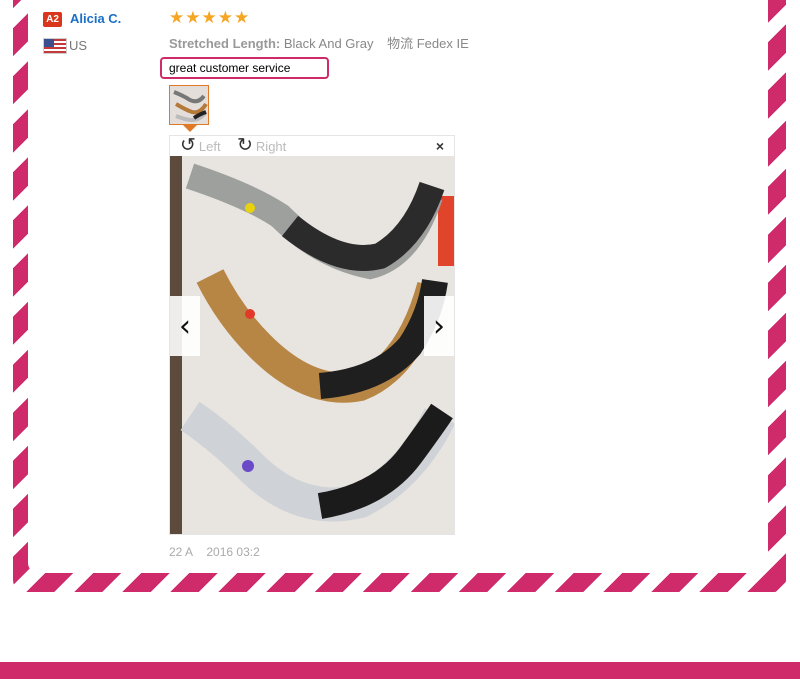 Image resolution: width=800 pixels, height=679 pixels. Describe the element at coordinates (55, 46) in the screenshot. I see `us-flag-icon` at that location.